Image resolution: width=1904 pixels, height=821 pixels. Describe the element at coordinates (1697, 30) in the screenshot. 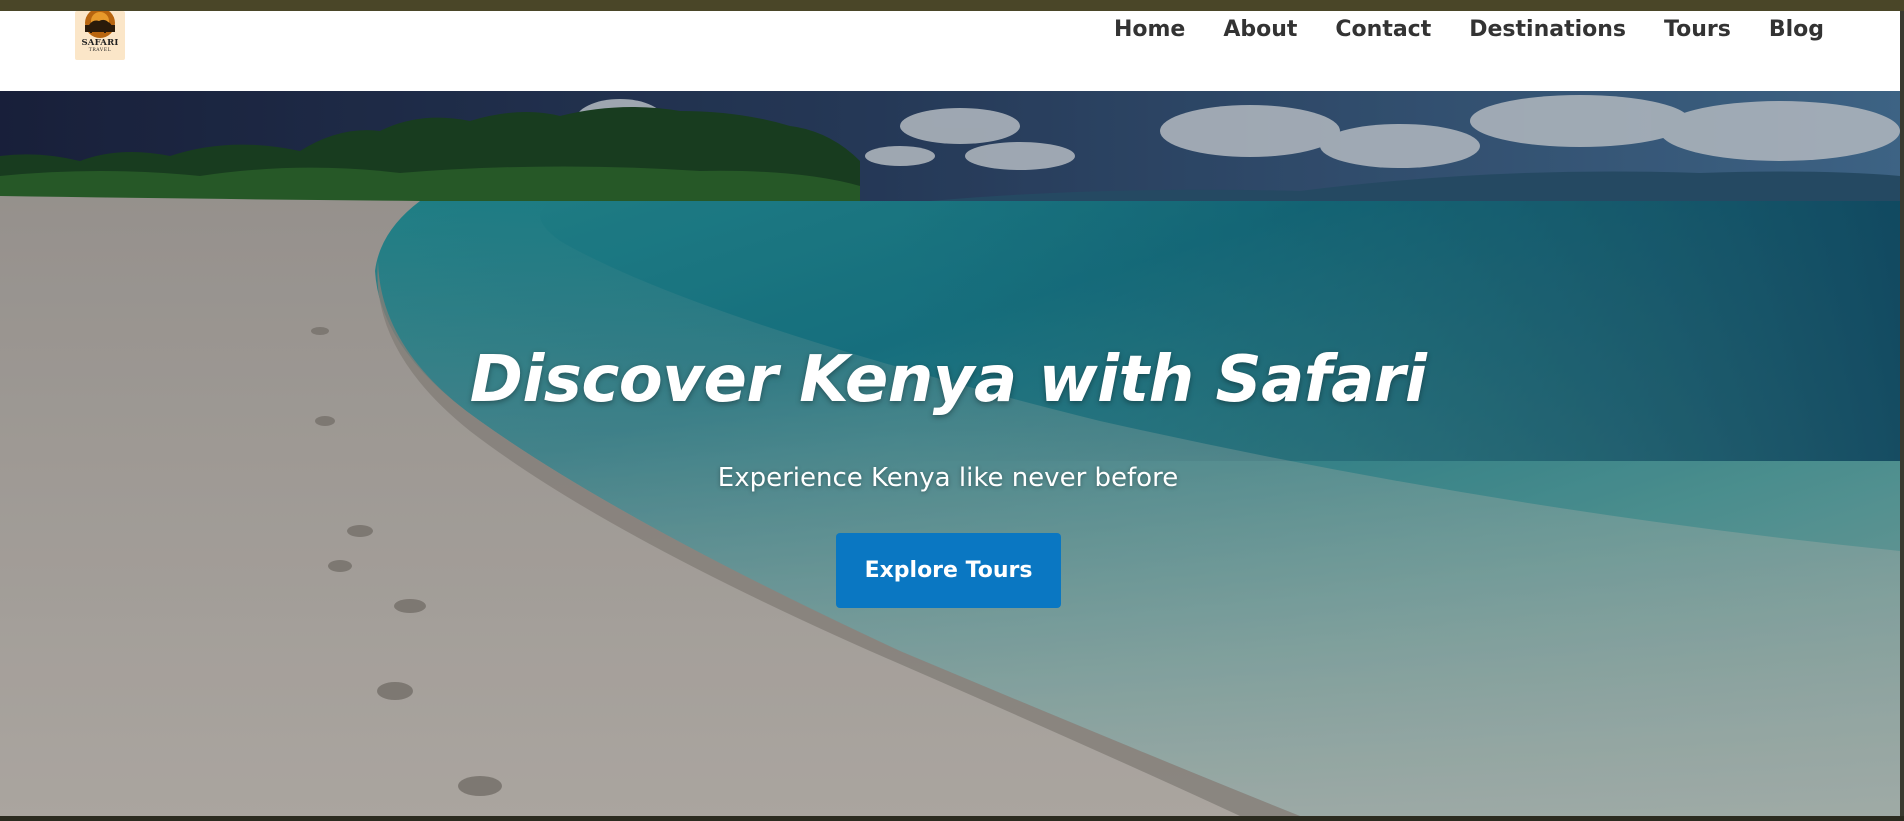

I see `nav-item-tours: Tours` at that location.